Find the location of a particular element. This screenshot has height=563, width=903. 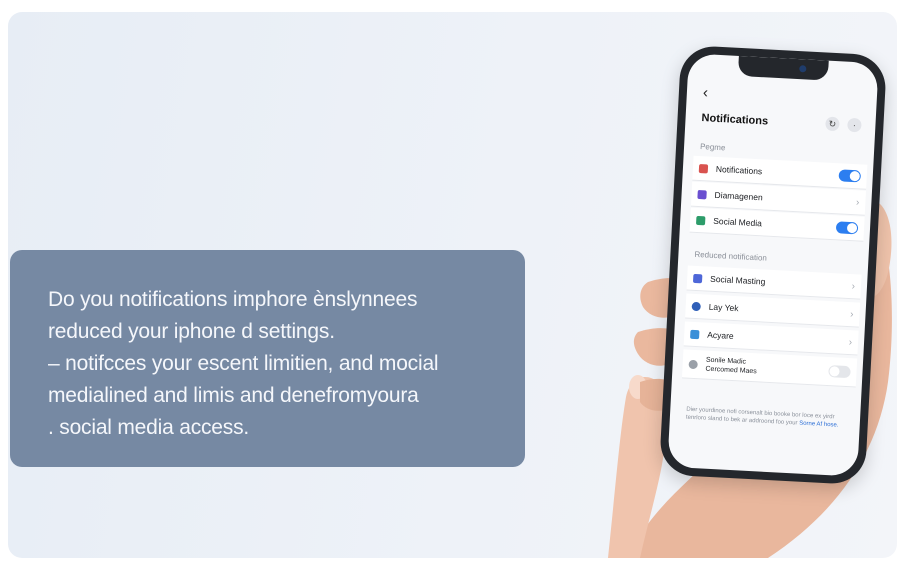

sonile-madic-toggle is located at coordinates (839, 372).